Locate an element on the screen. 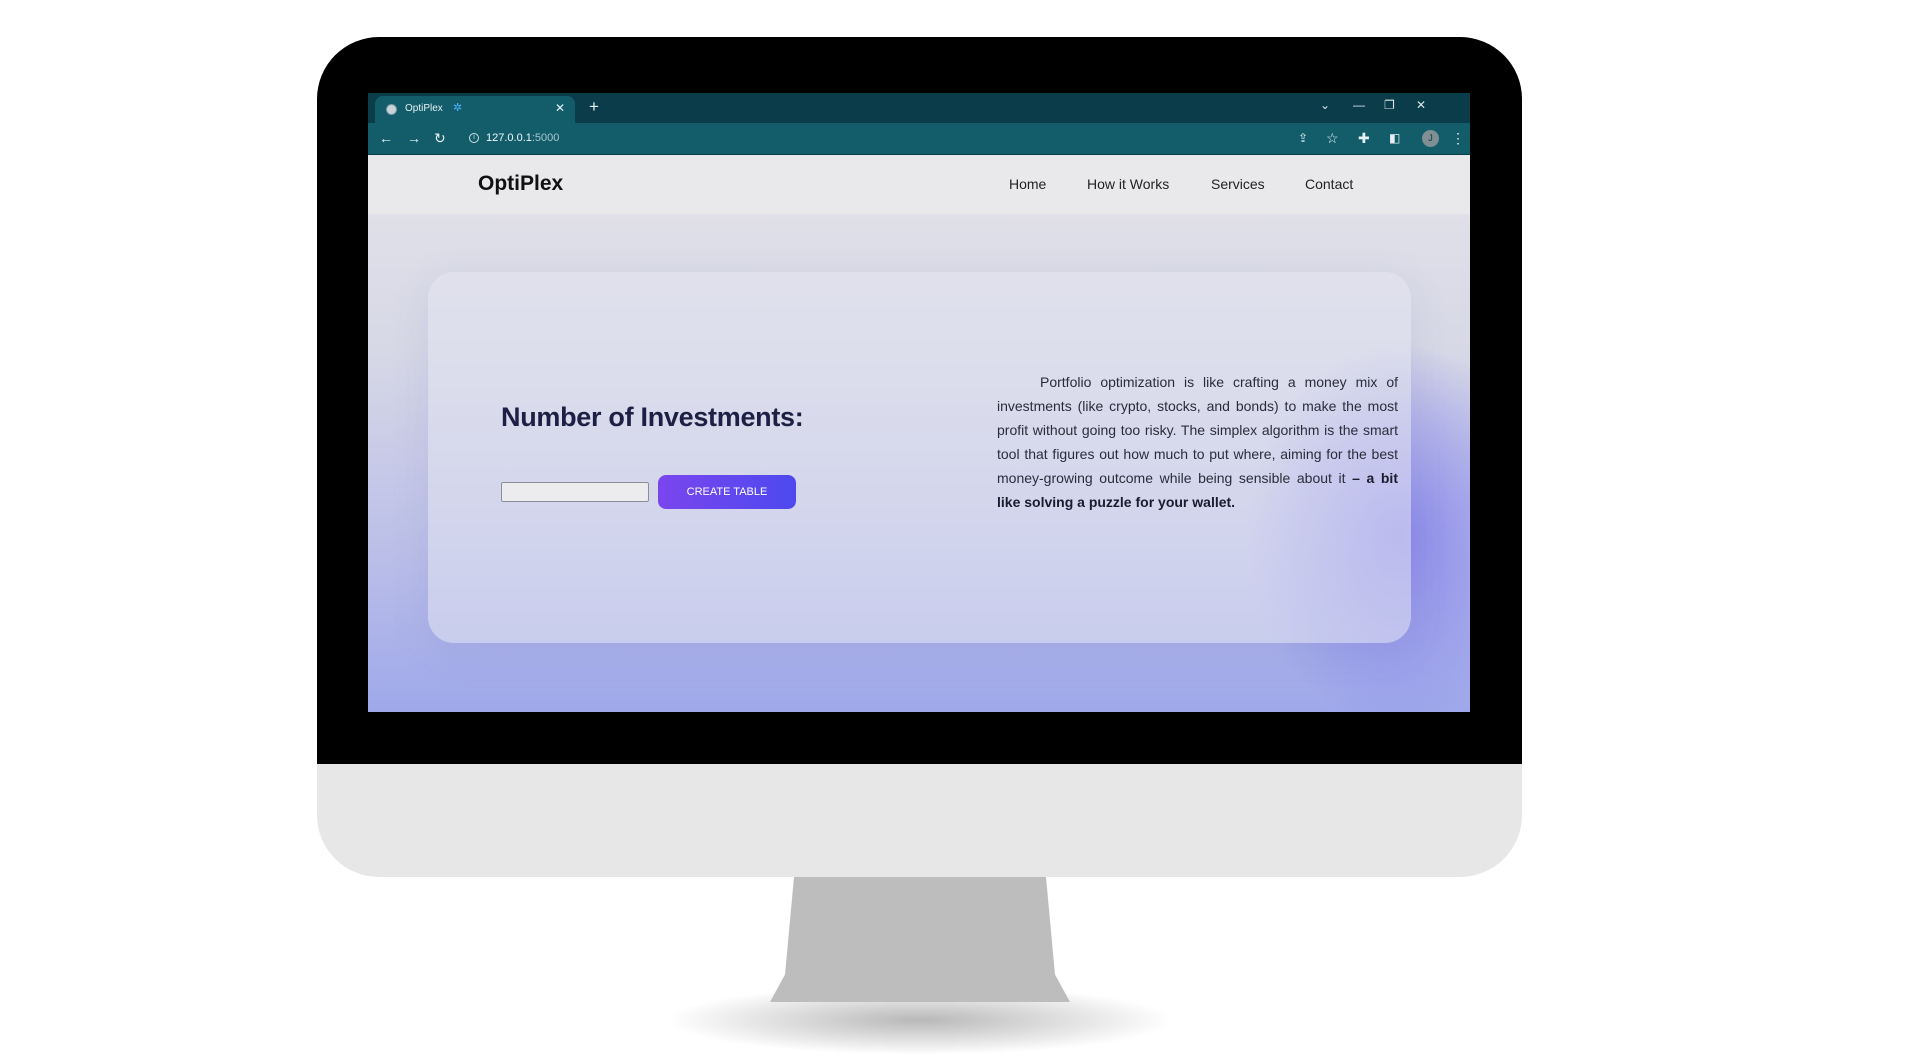  nav-link-home: Home is located at coordinates (1027, 184).